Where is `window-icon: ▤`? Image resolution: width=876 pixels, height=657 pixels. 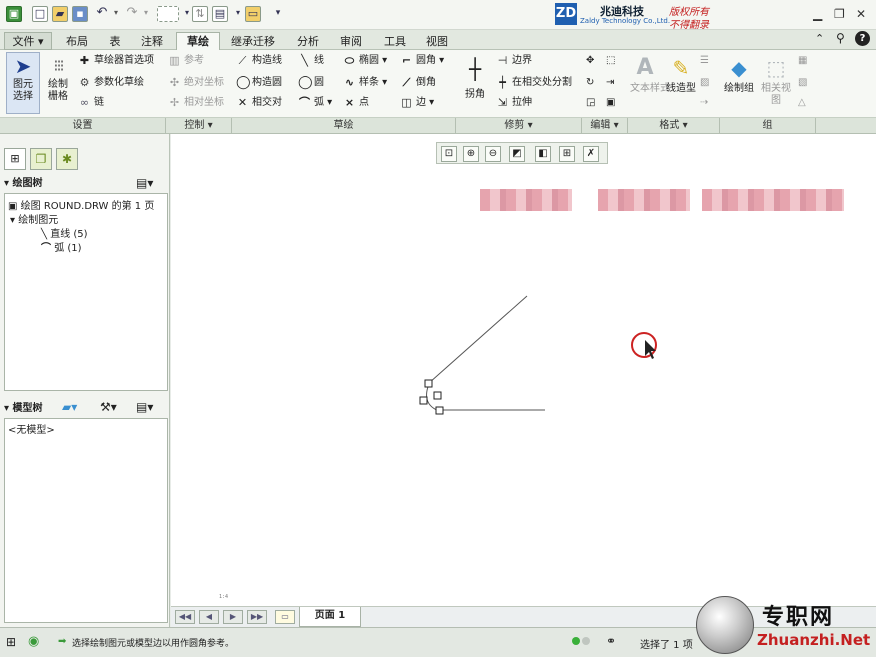
window-icon: ▤ is located at coordinates (220, 14).